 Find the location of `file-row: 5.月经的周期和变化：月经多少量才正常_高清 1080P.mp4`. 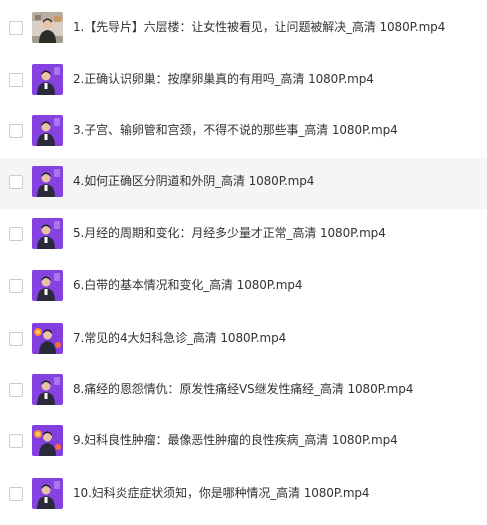

file-row: 5.月经的周期和变化：月经多少量才正常_高清 1080P.mp4 is located at coordinates (243, 235).